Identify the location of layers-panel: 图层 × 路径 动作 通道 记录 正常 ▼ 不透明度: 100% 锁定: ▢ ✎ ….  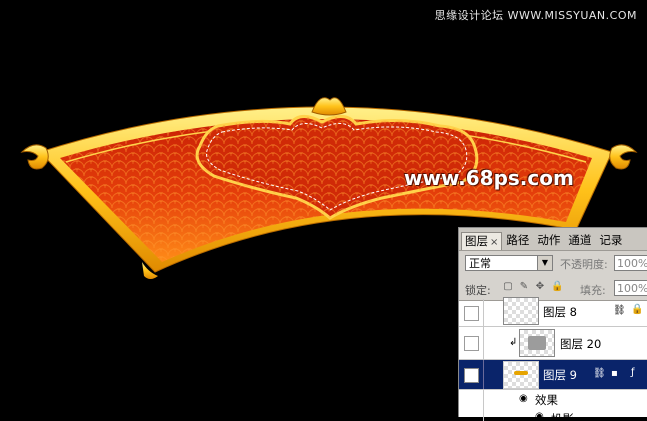
(552, 324).